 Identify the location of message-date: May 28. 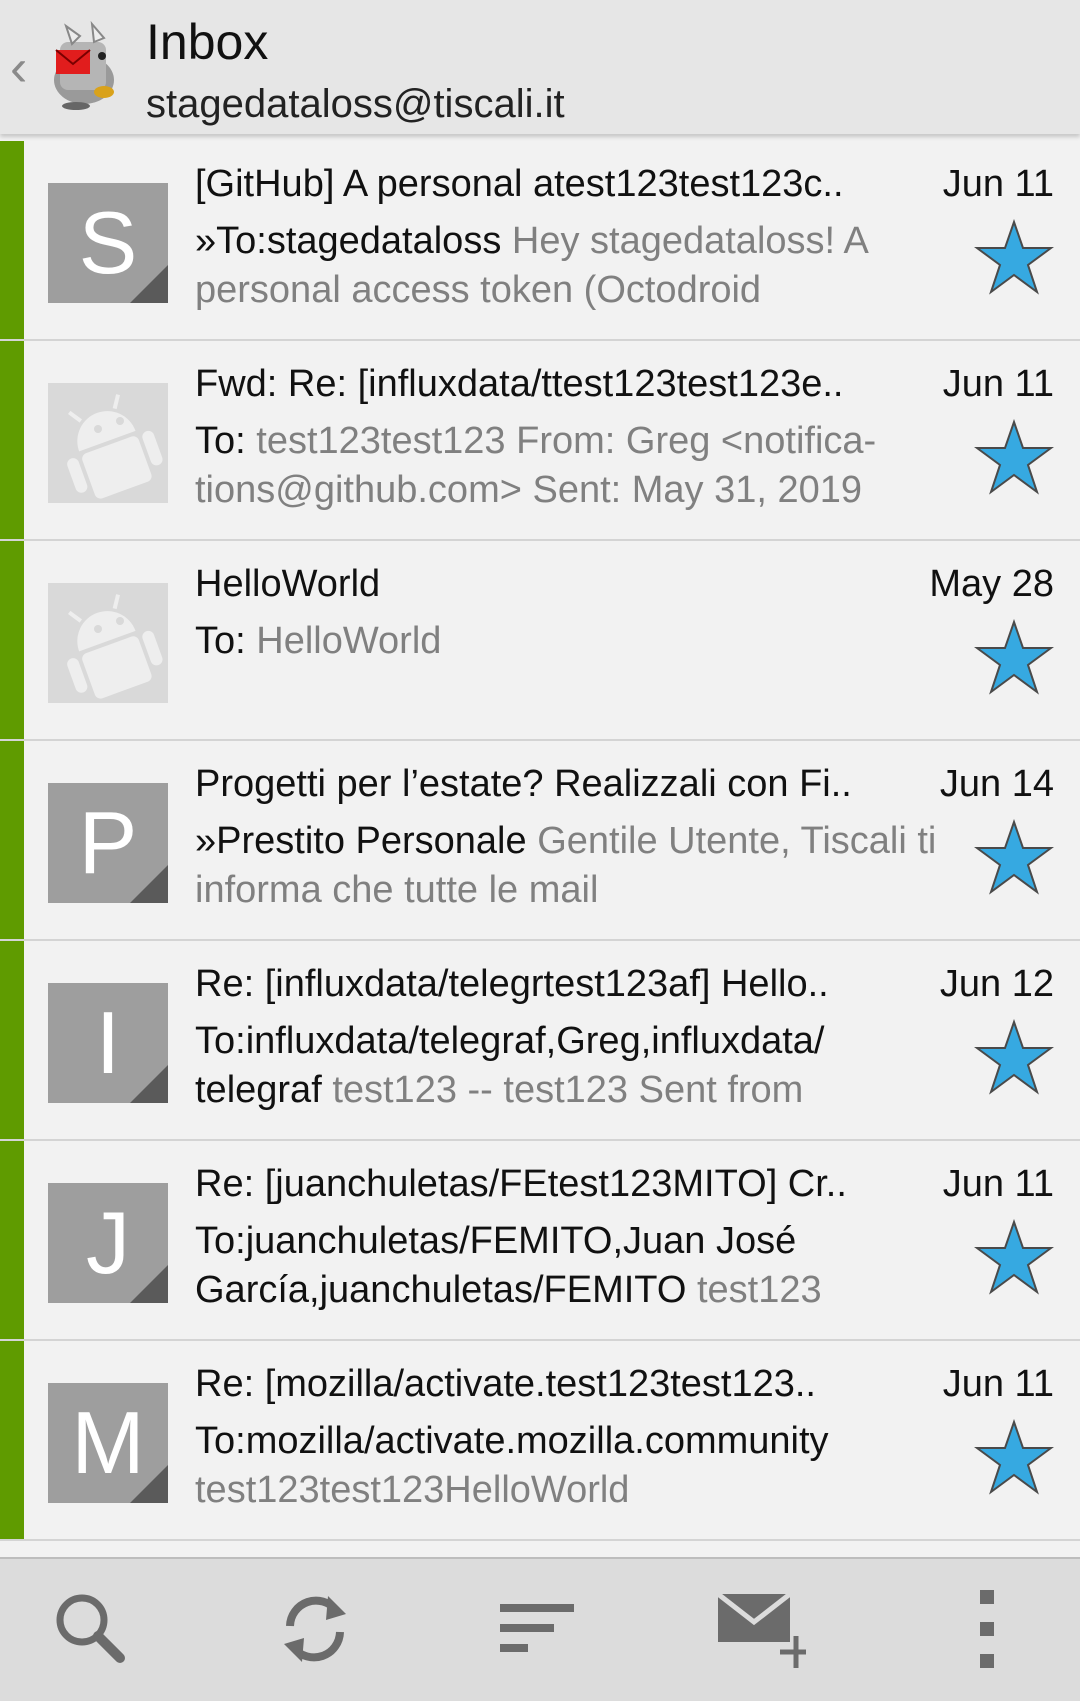
(991, 584).